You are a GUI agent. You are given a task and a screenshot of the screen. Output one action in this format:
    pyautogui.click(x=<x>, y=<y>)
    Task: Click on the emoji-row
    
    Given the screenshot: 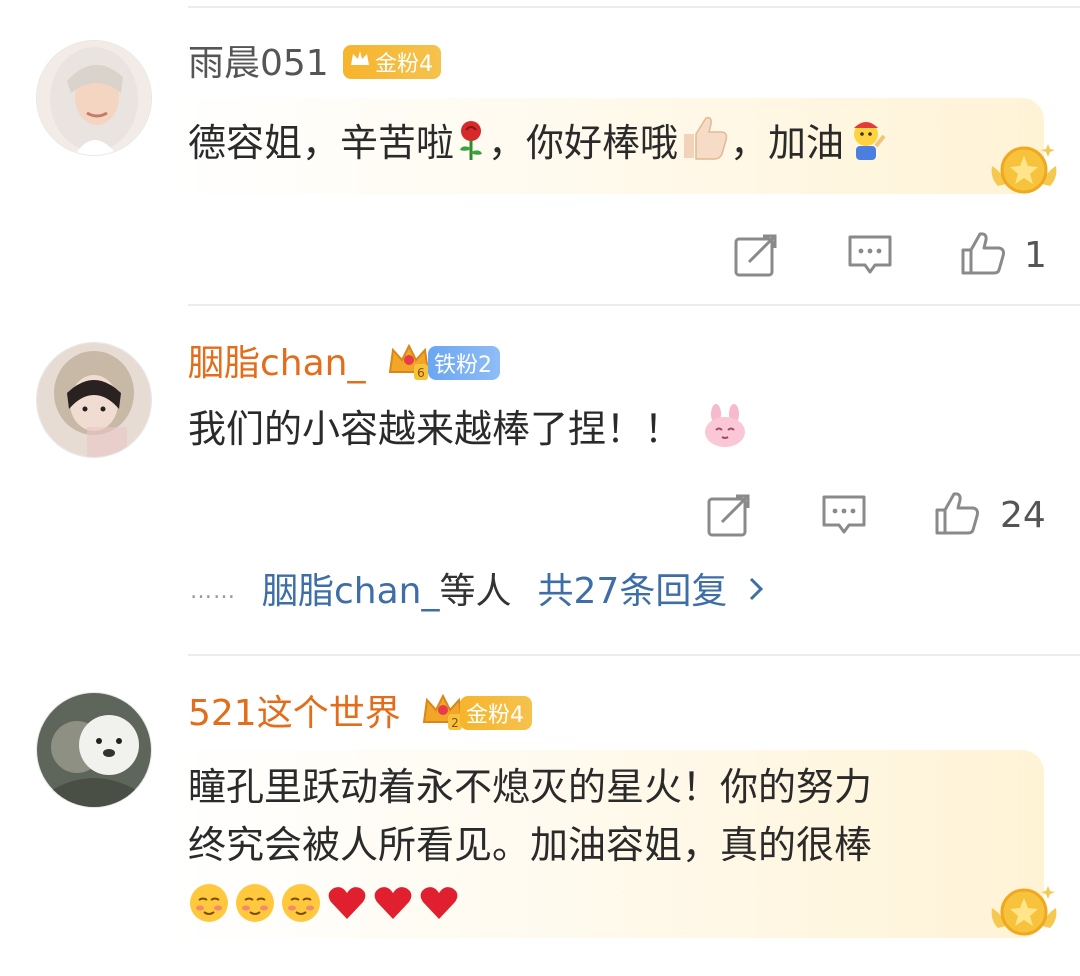 What is the action you would take?
    pyautogui.click(x=530, y=903)
    